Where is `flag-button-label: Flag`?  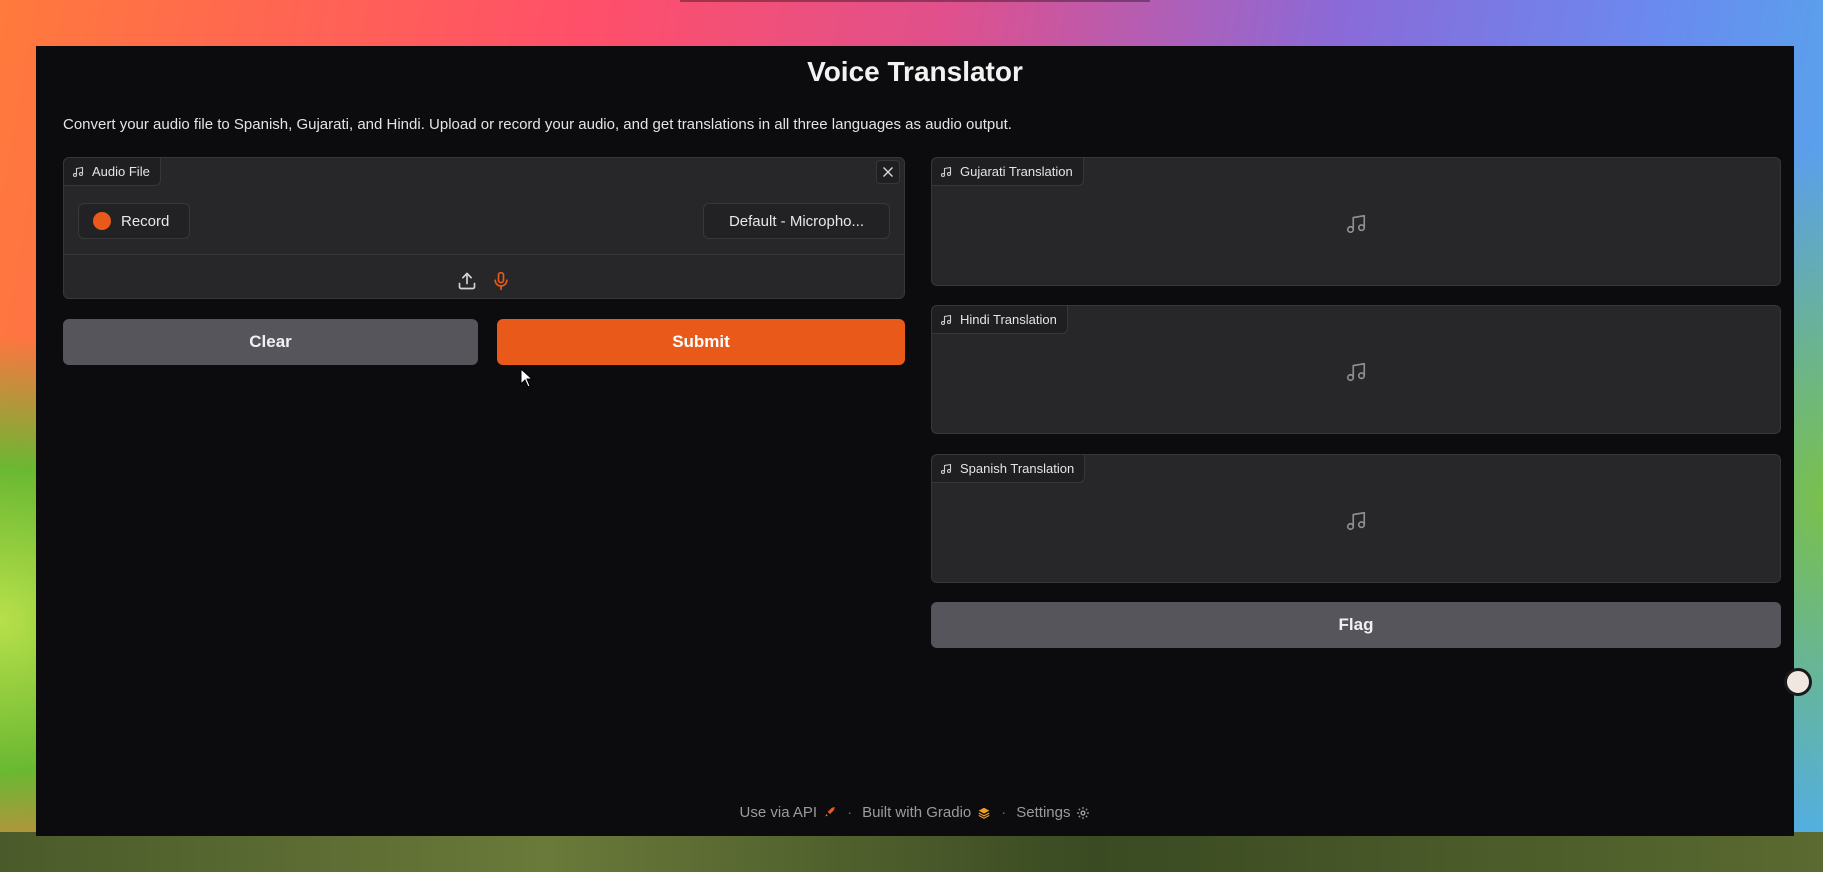 flag-button-label: Flag is located at coordinates (1356, 624).